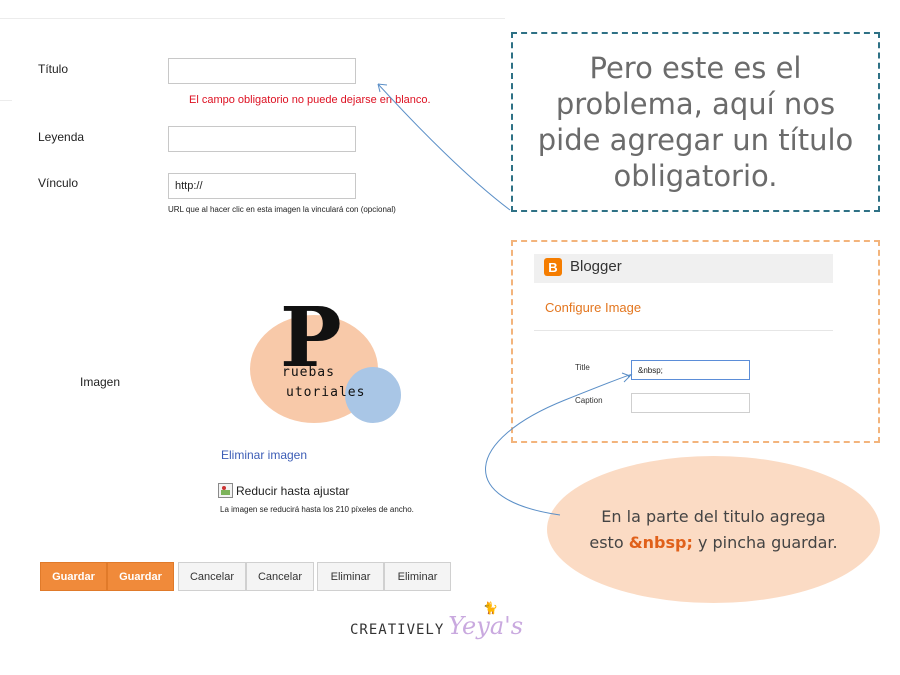 Image resolution: width=900 pixels, height=675 pixels. What do you see at coordinates (589, 400) in the screenshot?
I see `blogger-caption-label: Caption` at bounding box center [589, 400].